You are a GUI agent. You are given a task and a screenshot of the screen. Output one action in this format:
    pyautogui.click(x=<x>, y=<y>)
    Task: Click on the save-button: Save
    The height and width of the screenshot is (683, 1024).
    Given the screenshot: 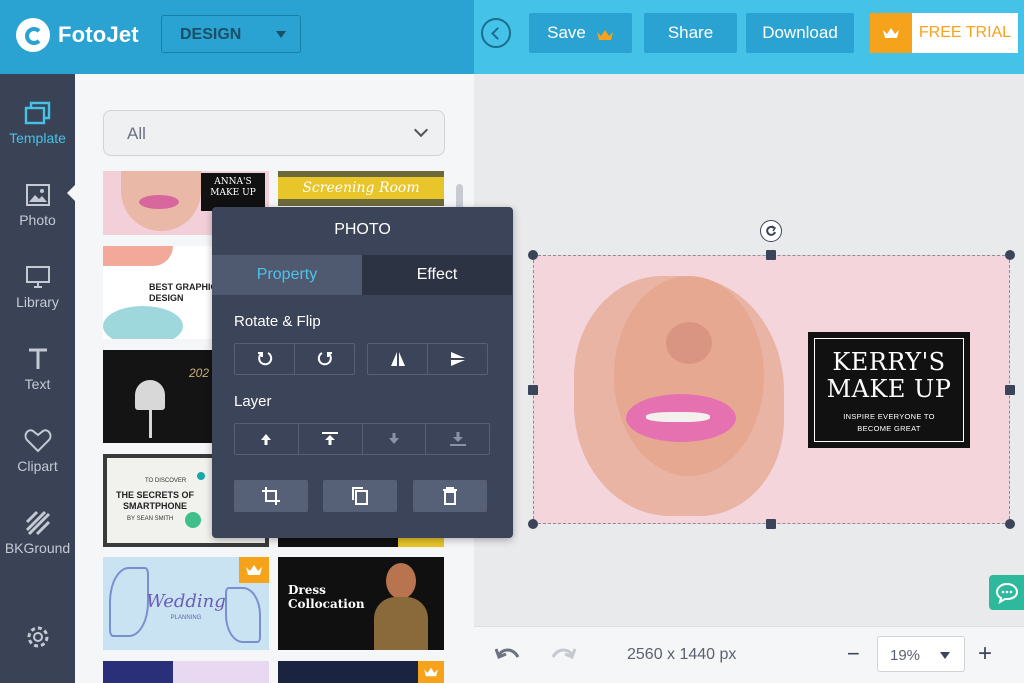 What is the action you would take?
    pyautogui.click(x=580, y=33)
    